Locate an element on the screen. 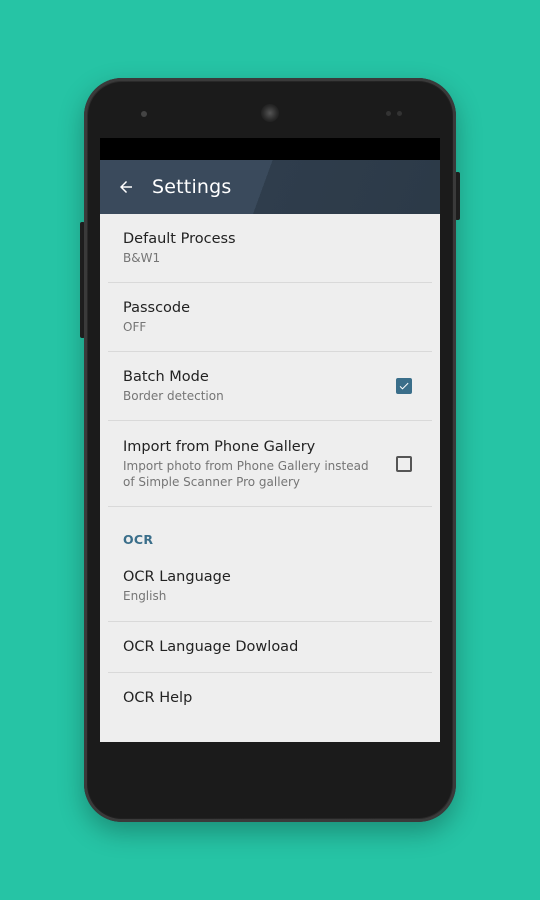  setting-title: Batch Mode is located at coordinates (166, 377).